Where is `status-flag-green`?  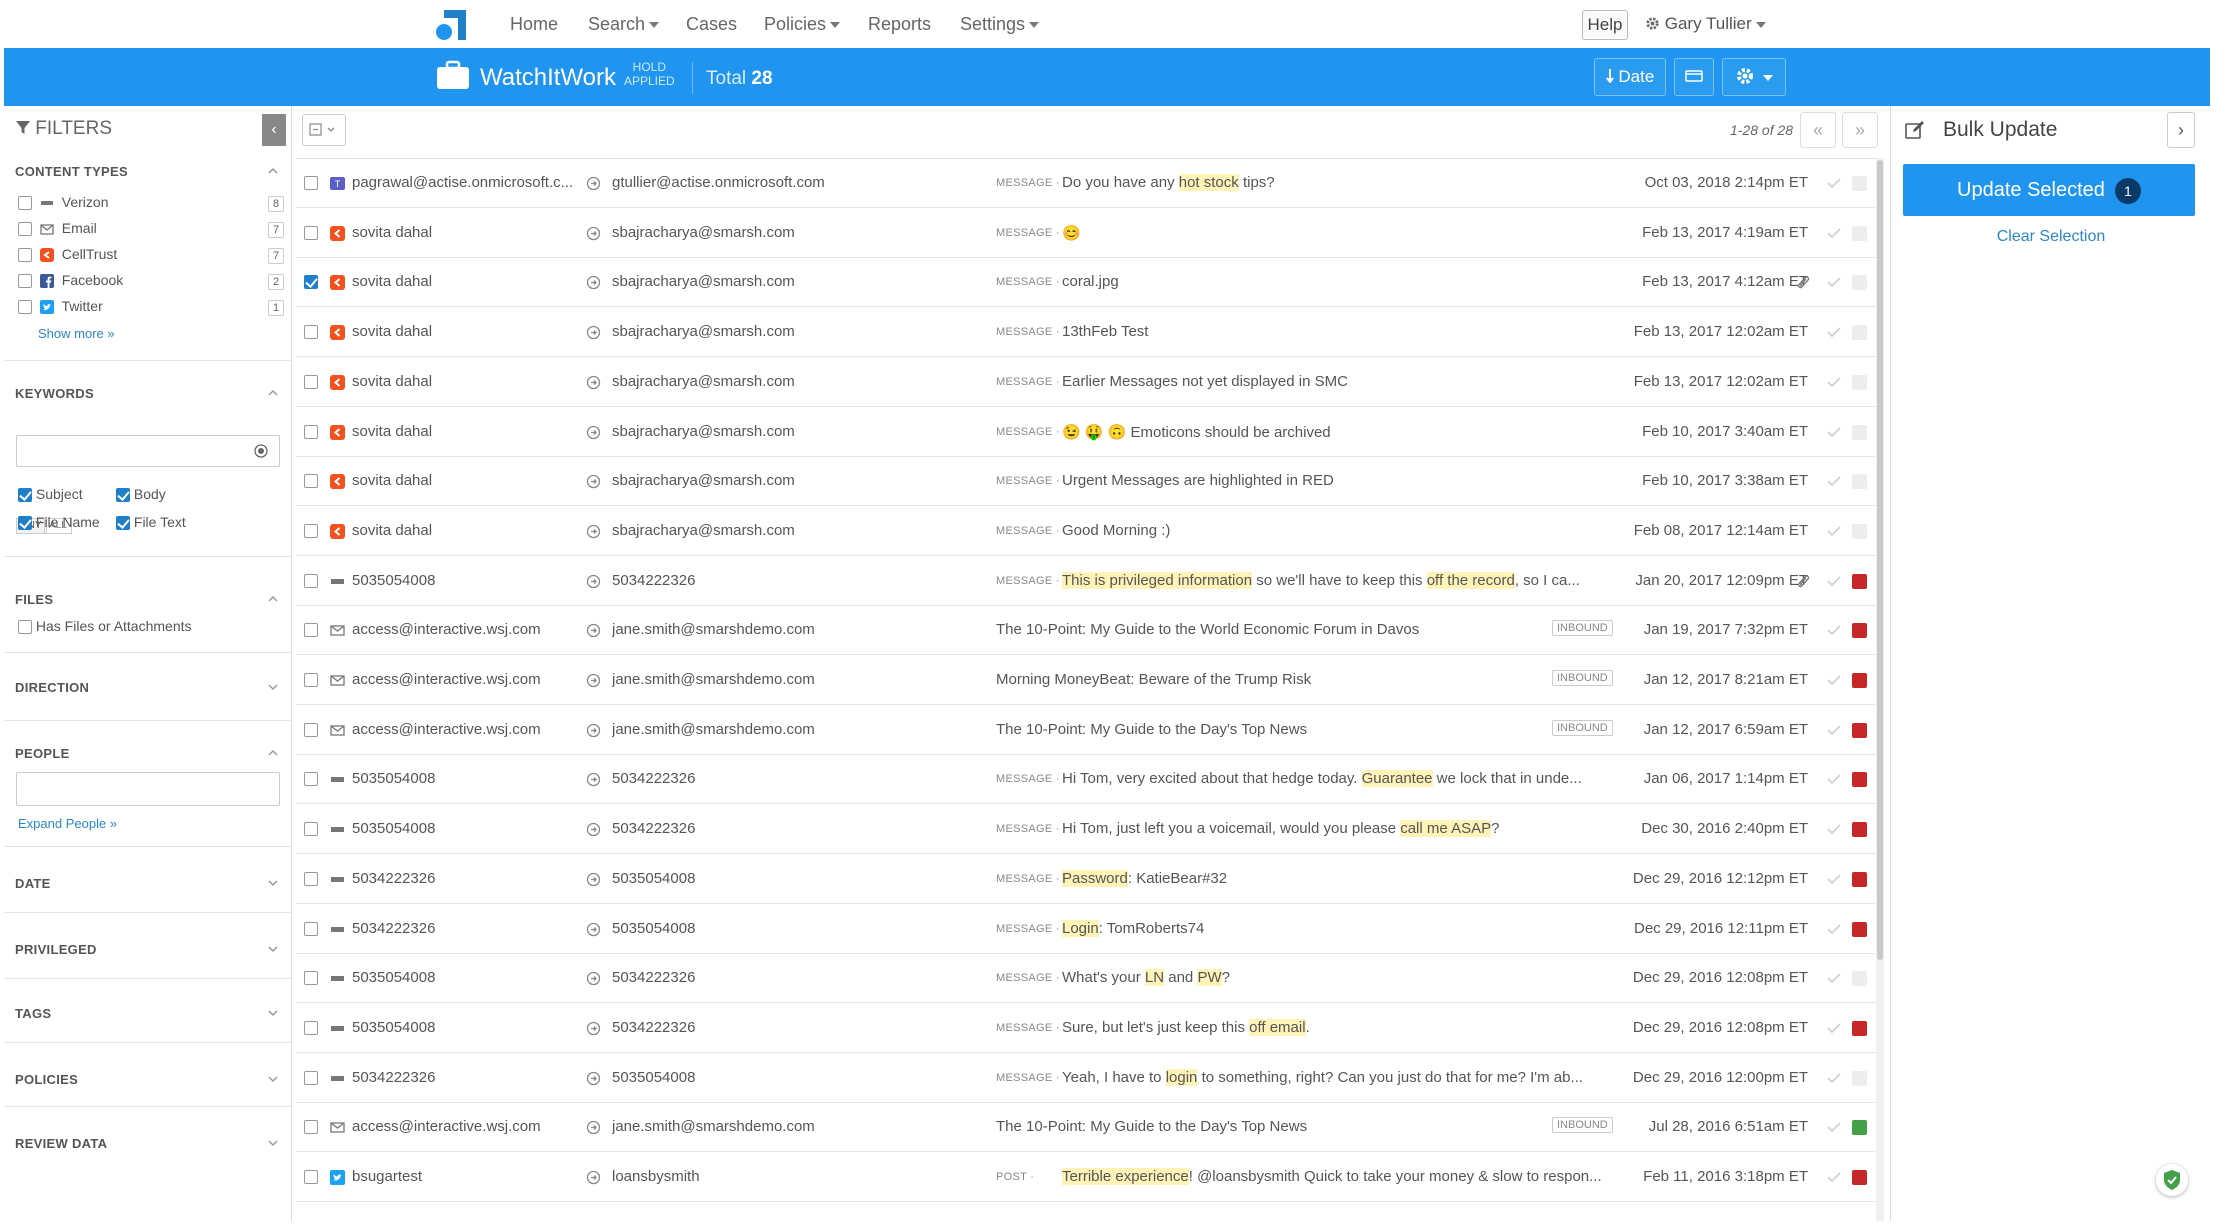 status-flag-green is located at coordinates (1859, 1128).